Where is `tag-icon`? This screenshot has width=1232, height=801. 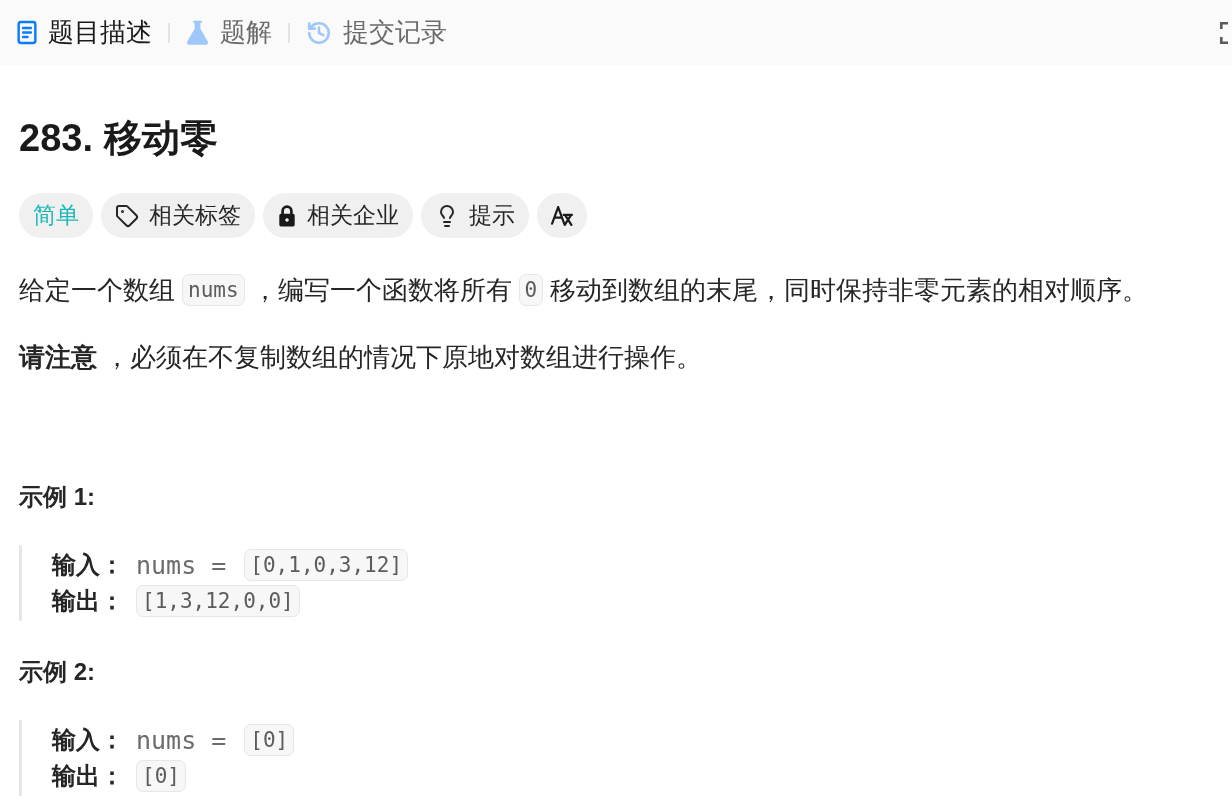
tag-icon is located at coordinates (127, 215).